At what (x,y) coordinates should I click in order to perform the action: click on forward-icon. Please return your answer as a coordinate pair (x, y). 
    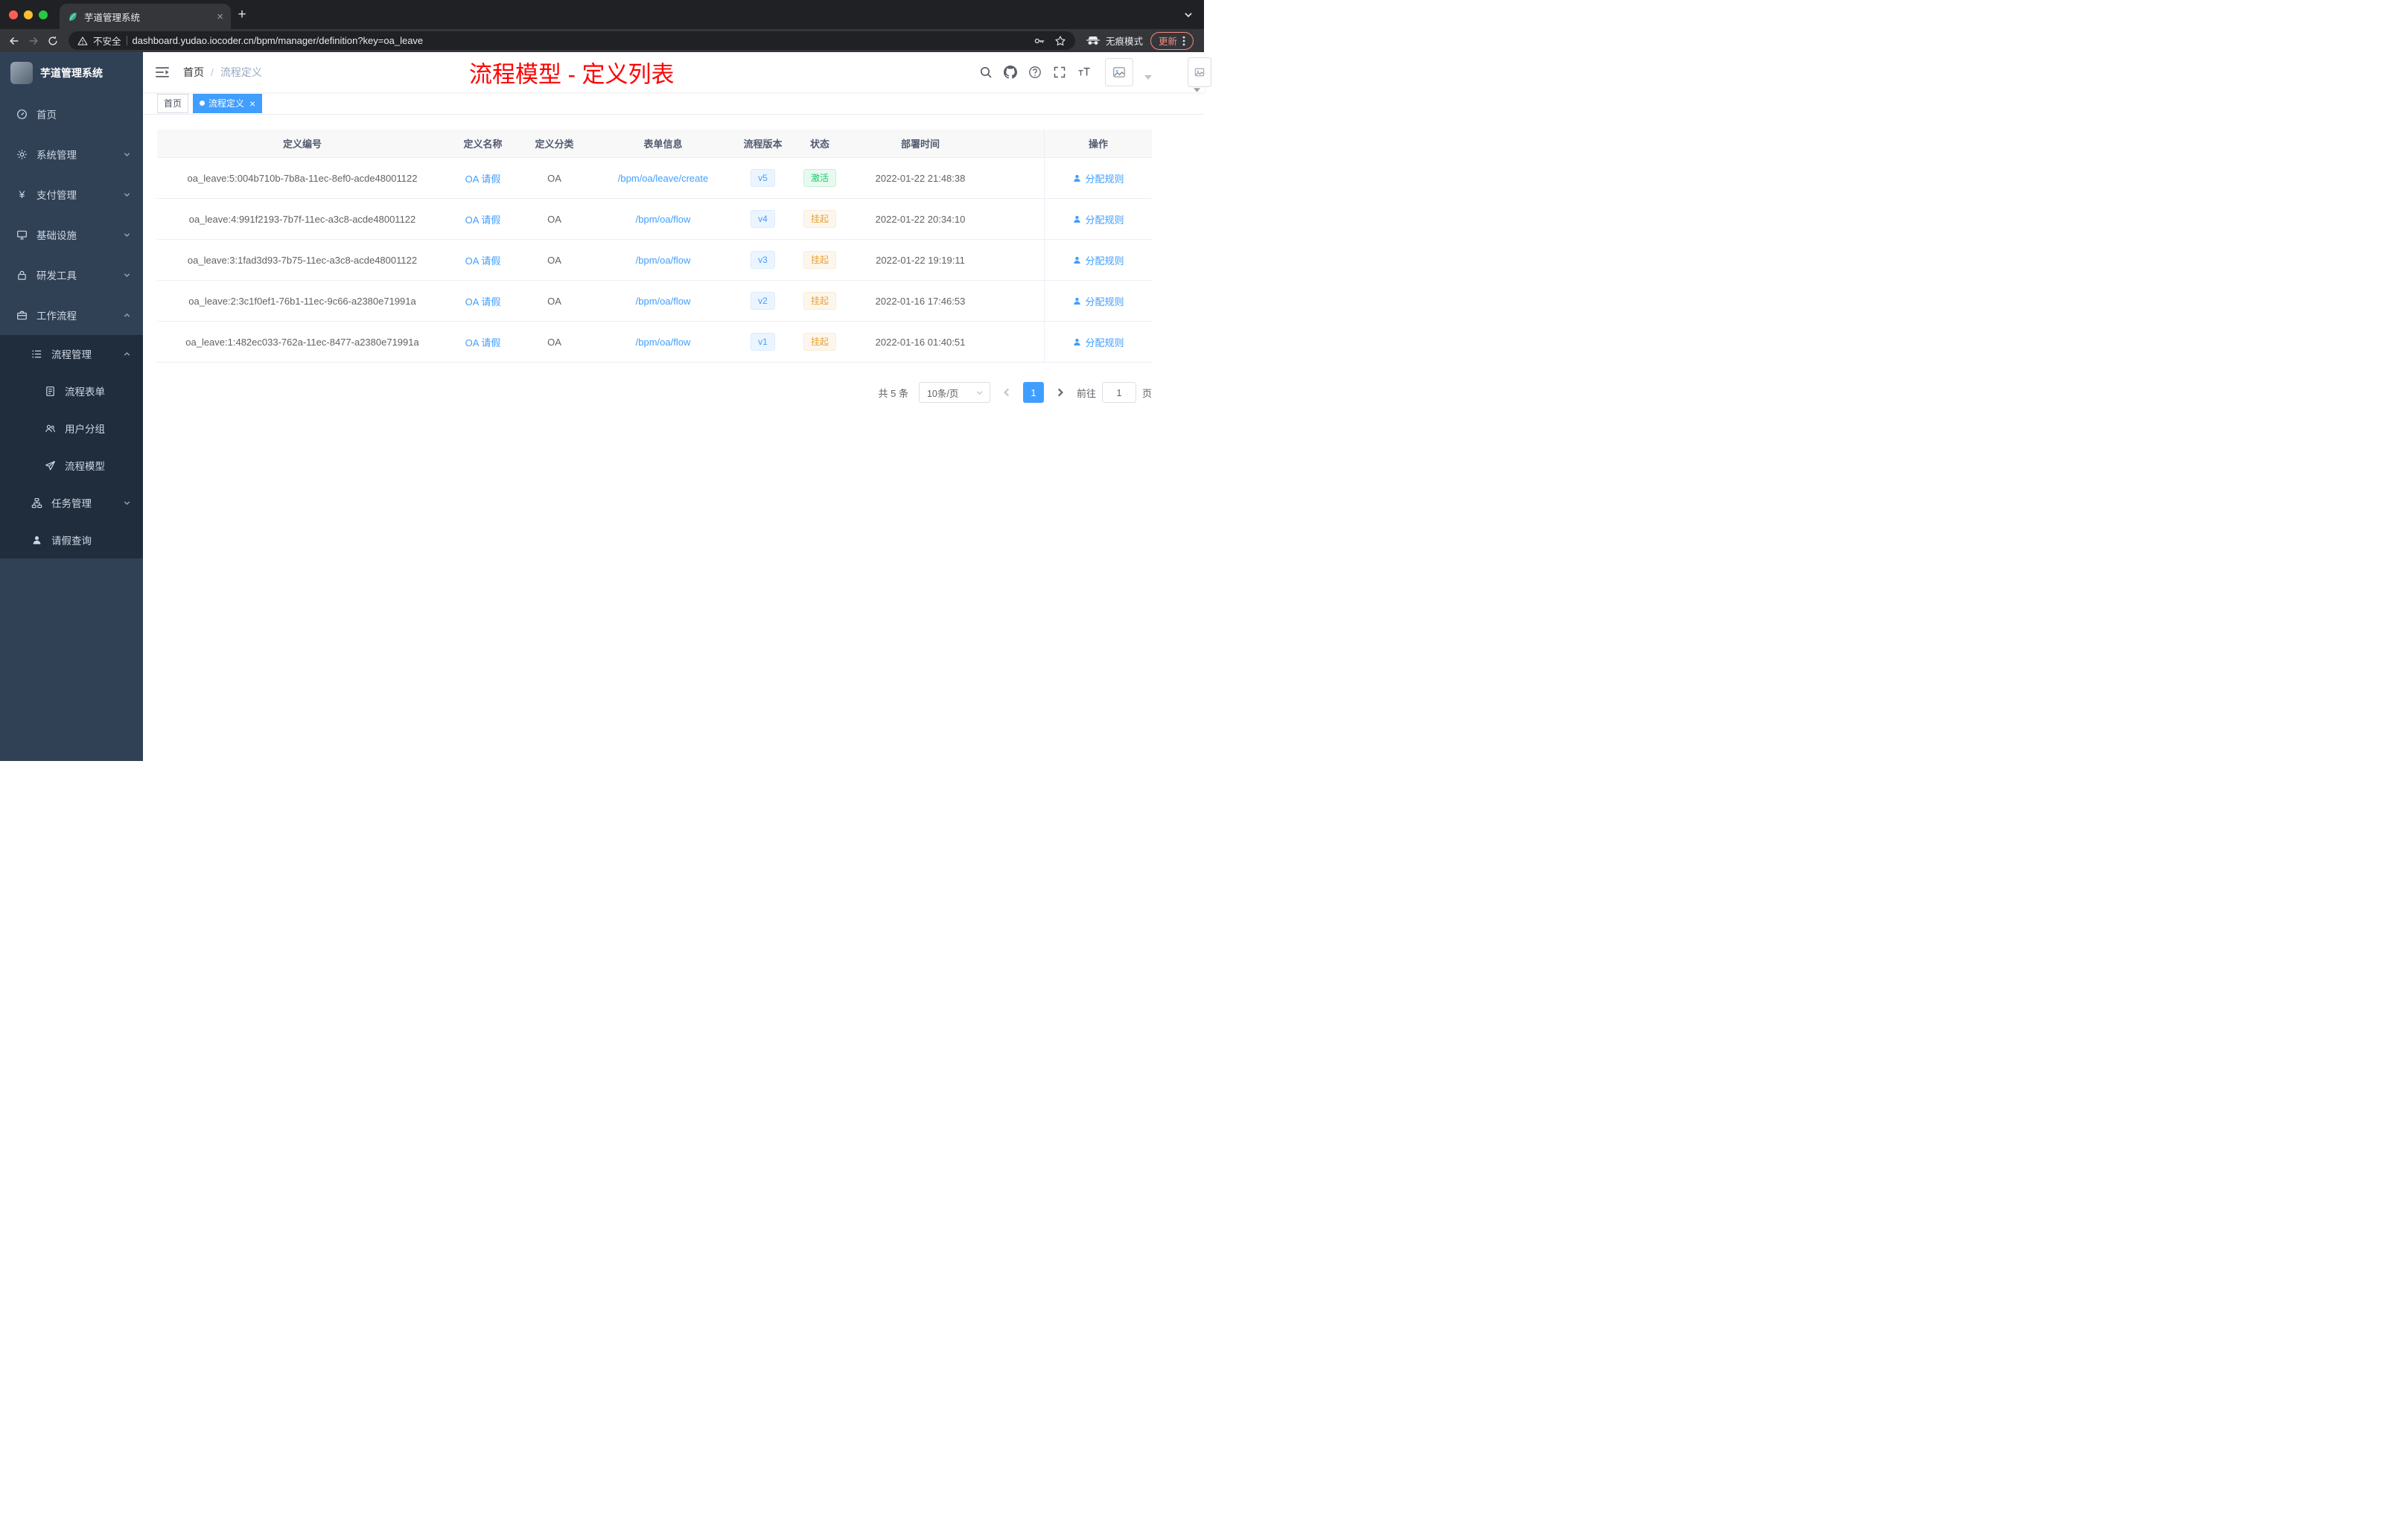
    Looking at the image, I should click on (33, 41).